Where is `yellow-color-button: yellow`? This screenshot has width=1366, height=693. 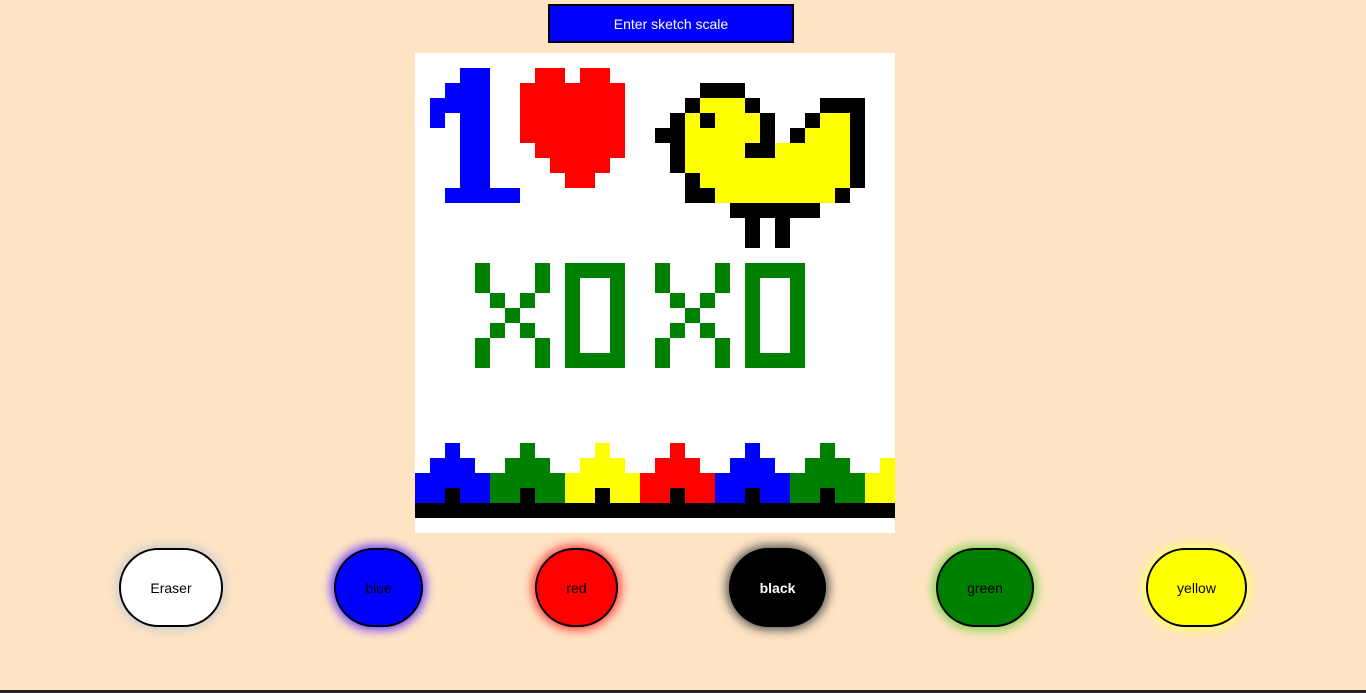
yellow-color-button: yellow is located at coordinates (1196, 587).